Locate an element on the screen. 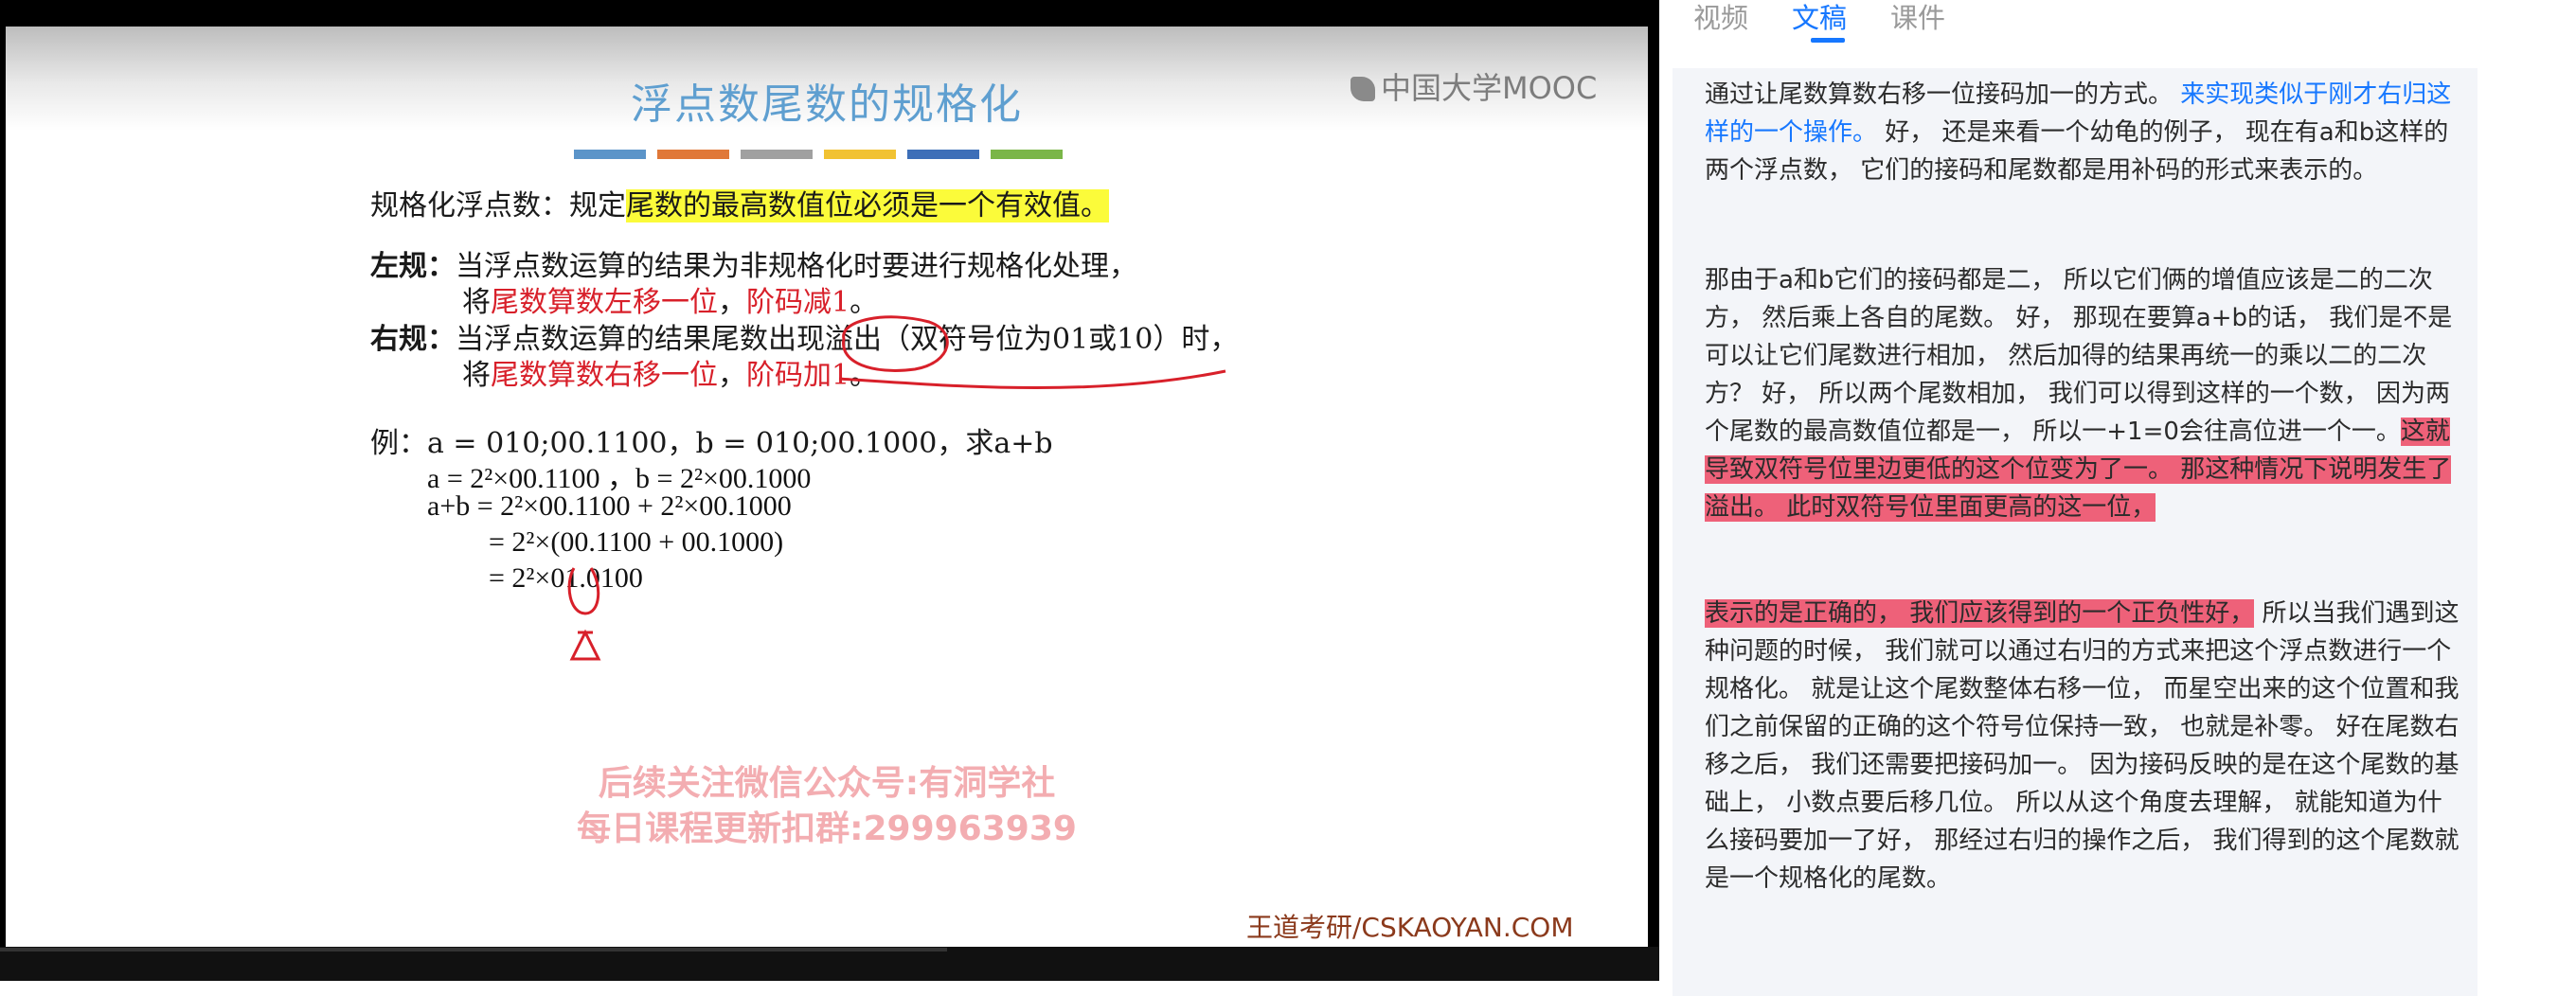 The image size is (2576, 996). ink-underline-overflow is located at coordinates (1032, 380).